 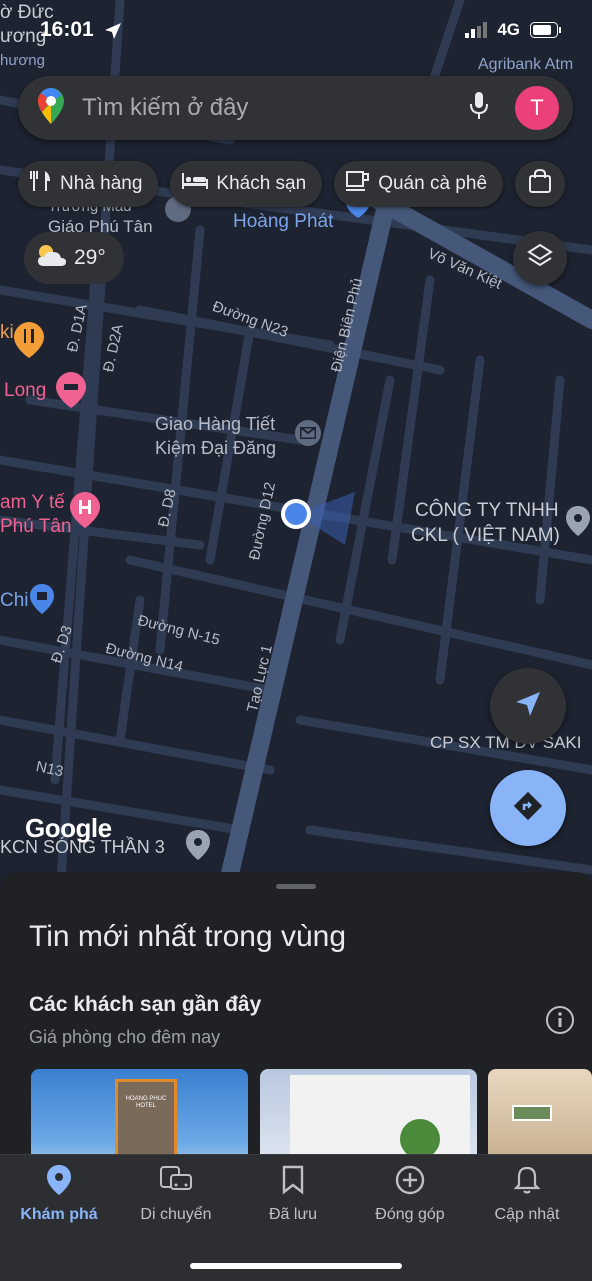 I want to click on directions-button, so click(x=528, y=808).